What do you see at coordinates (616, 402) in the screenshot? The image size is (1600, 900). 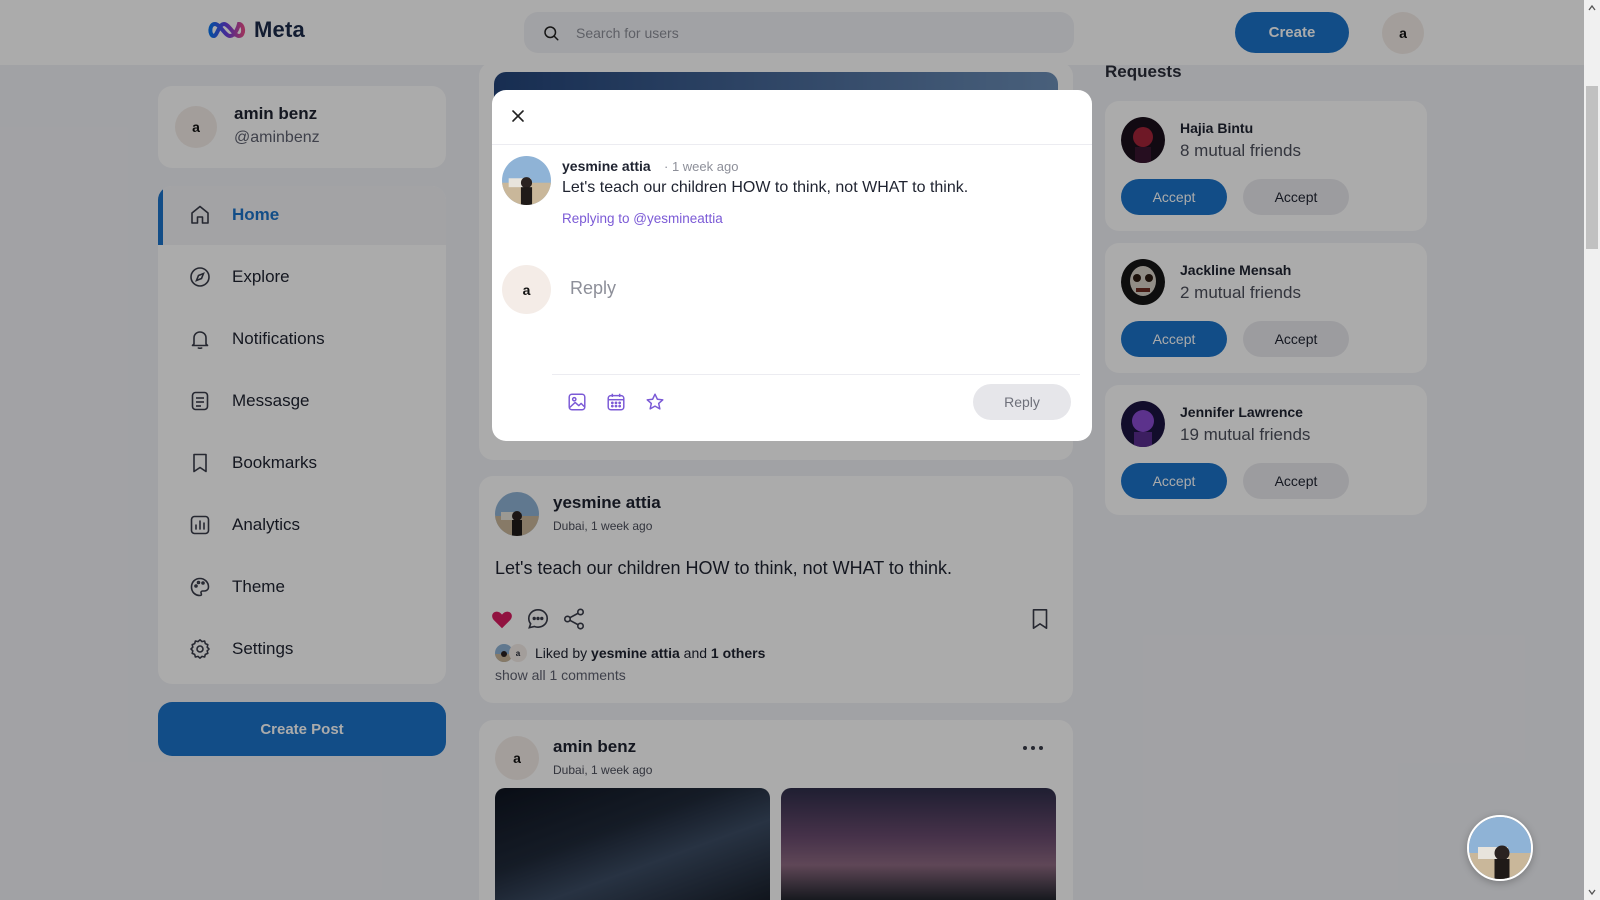 I see `calendar-icon` at bounding box center [616, 402].